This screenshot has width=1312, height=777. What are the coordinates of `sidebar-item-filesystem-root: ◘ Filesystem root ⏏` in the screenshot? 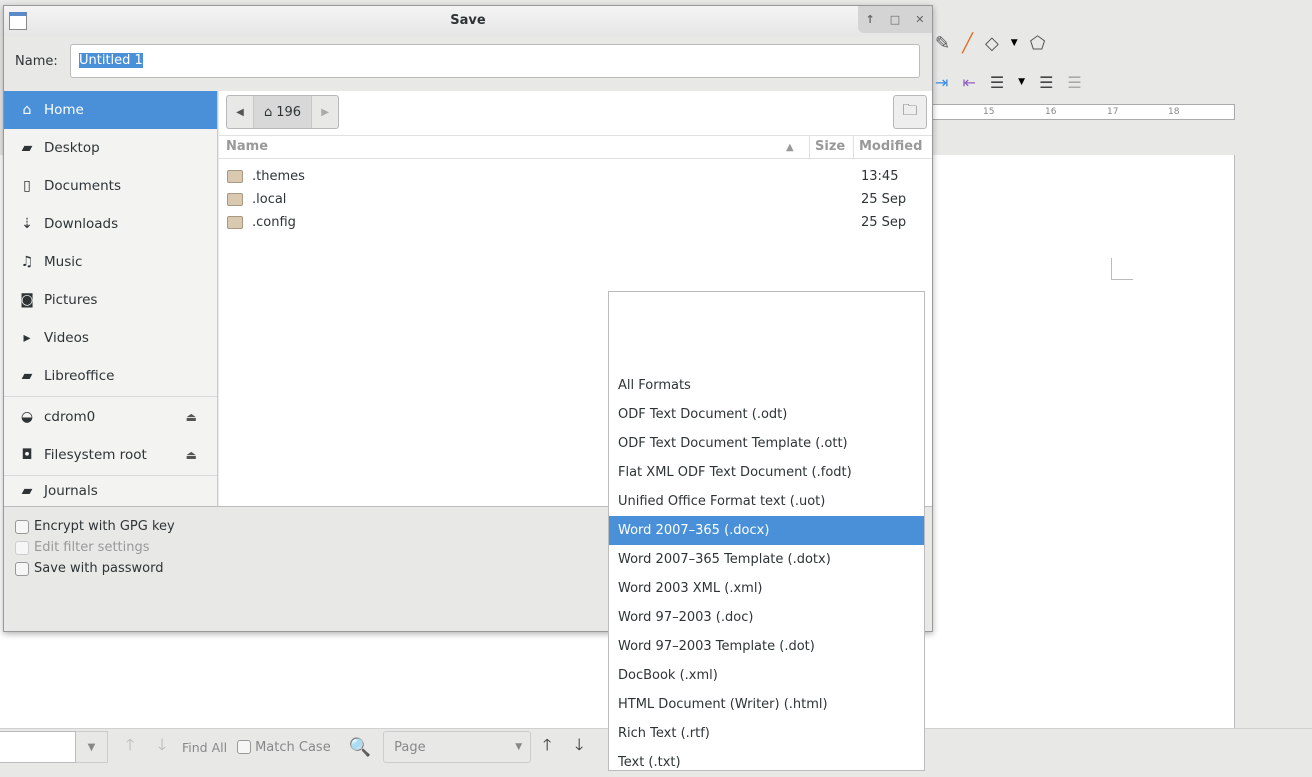 It's located at (110, 455).